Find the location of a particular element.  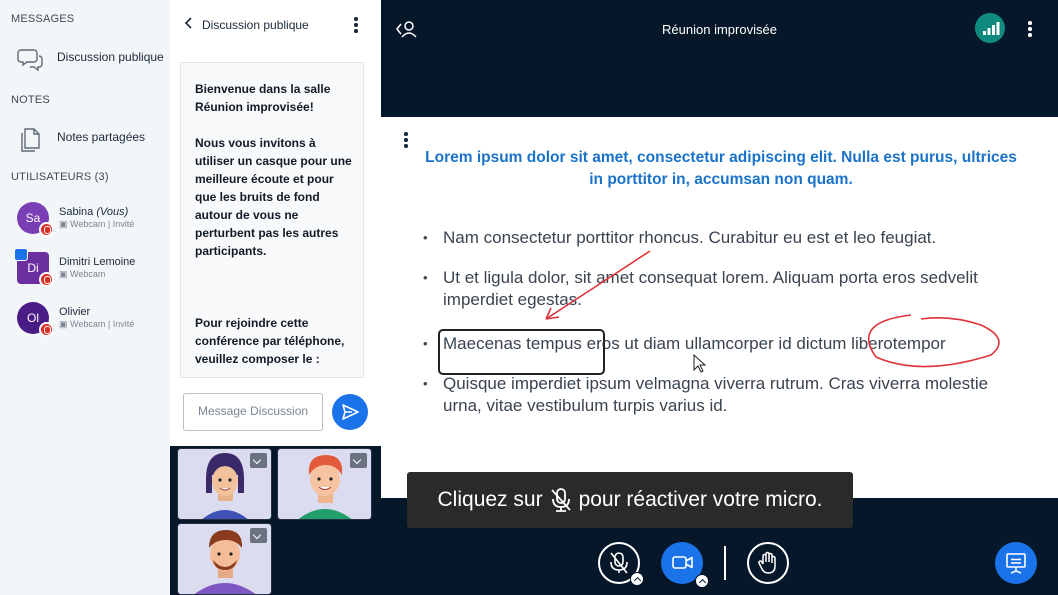

sidebar-item-shared-notes: Notes partagées is located at coordinates (85, 137).